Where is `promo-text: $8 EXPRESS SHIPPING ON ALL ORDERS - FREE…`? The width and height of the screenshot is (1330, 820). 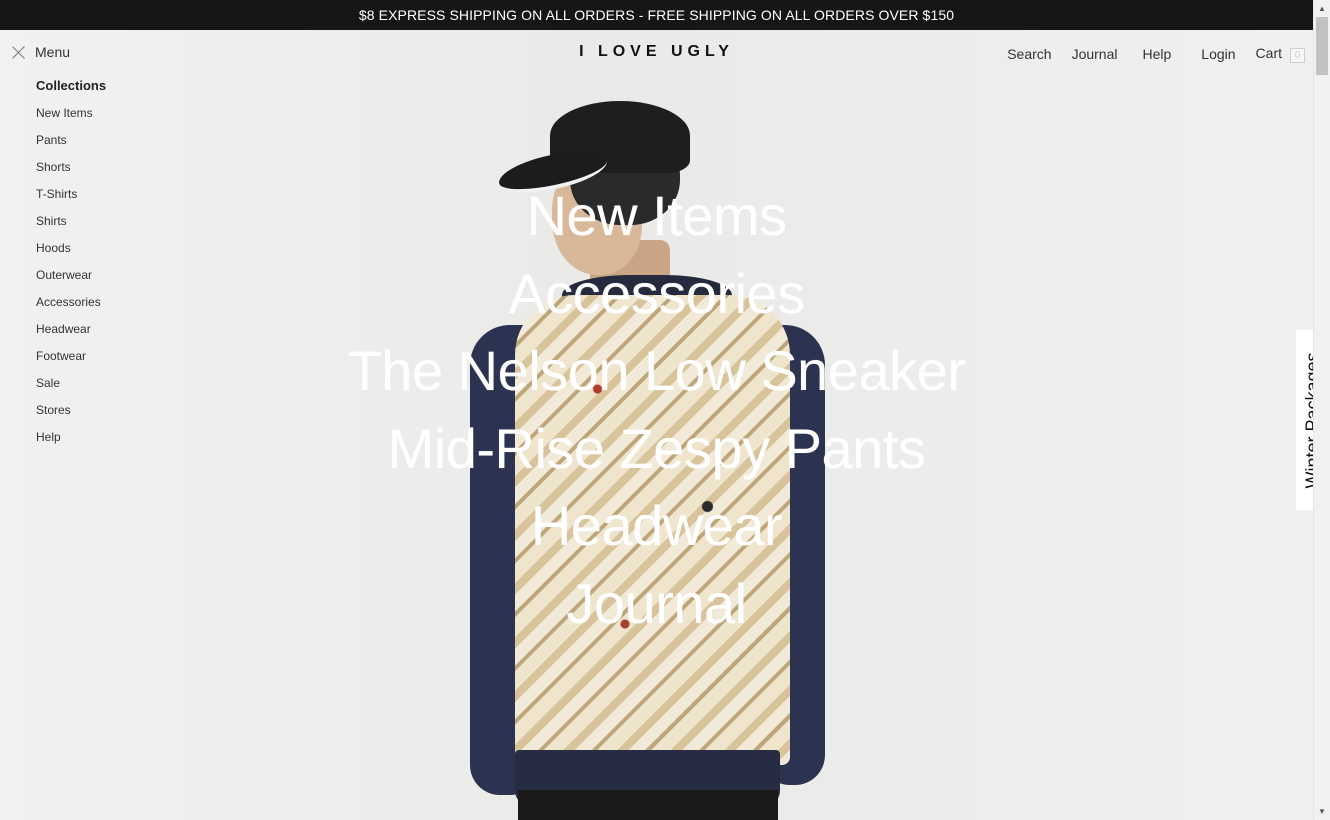
promo-text: $8 EXPRESS SHIPPING ON ALL ORDERS - FREE… is located at coordinates (656, 15).